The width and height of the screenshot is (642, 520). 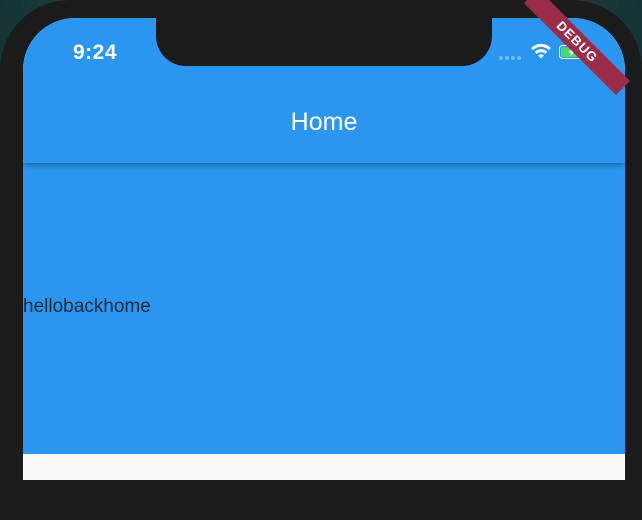 I want to click on battery-charging-icon, so click(x=573, y=52).